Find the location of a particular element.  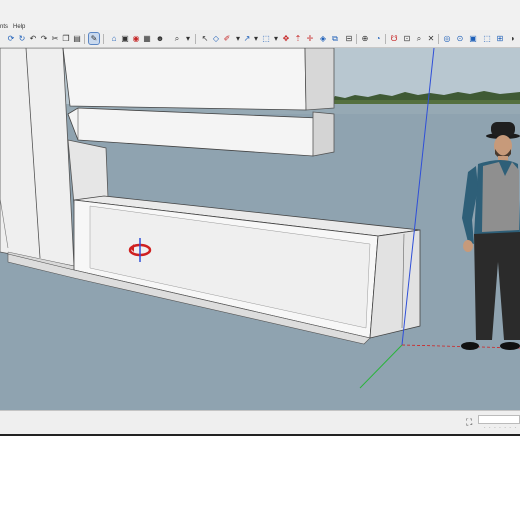

offset-icon: ✛ is located at coordinates (310, 38).